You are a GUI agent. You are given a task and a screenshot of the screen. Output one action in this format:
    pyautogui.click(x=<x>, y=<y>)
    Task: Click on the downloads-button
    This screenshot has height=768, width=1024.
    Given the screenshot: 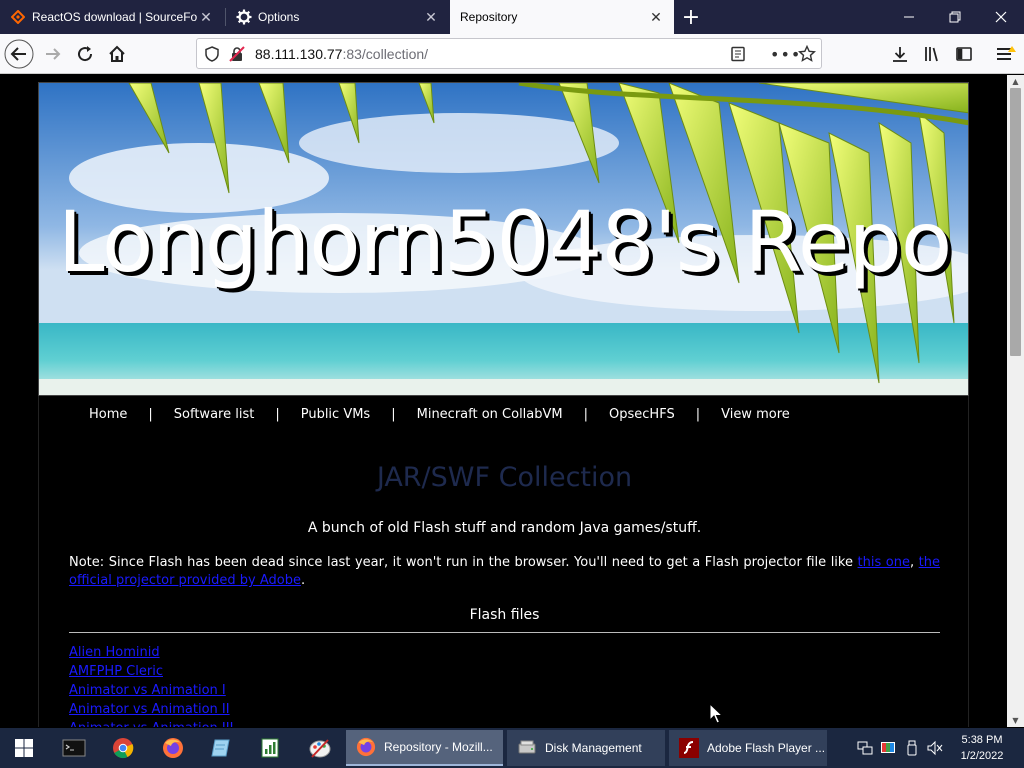 What is the action you would take?
    pyautogui.click(x=900, y=54)
    